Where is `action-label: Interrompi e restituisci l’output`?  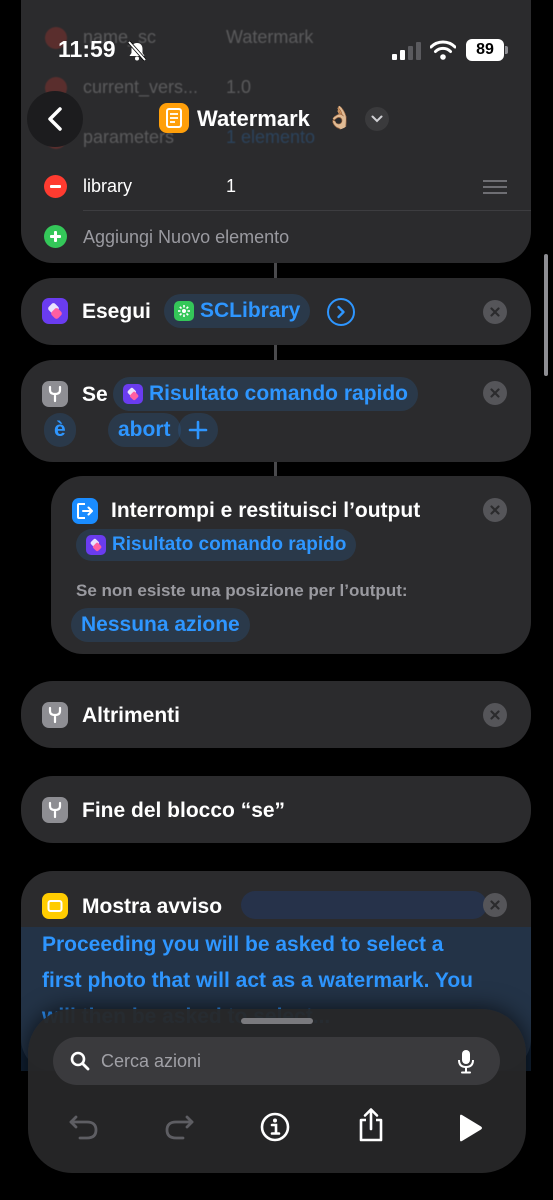
action-label: Interrompi e restituisci l’output is located at coordinates (266, 510).